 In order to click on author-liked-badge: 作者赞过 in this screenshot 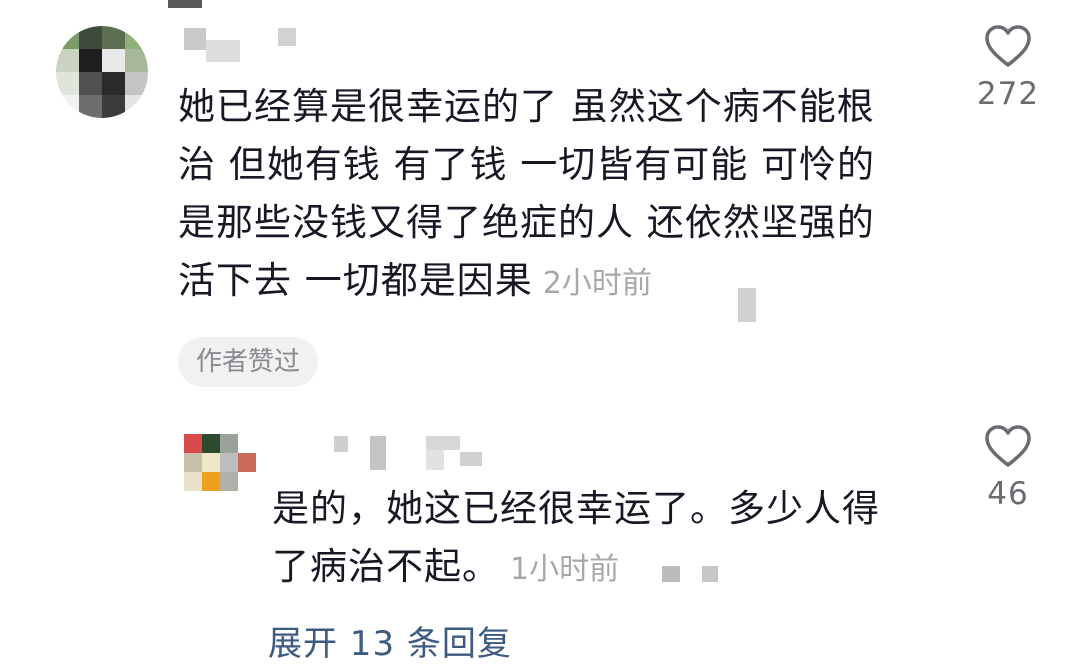, I will do `click(248, 362)`.